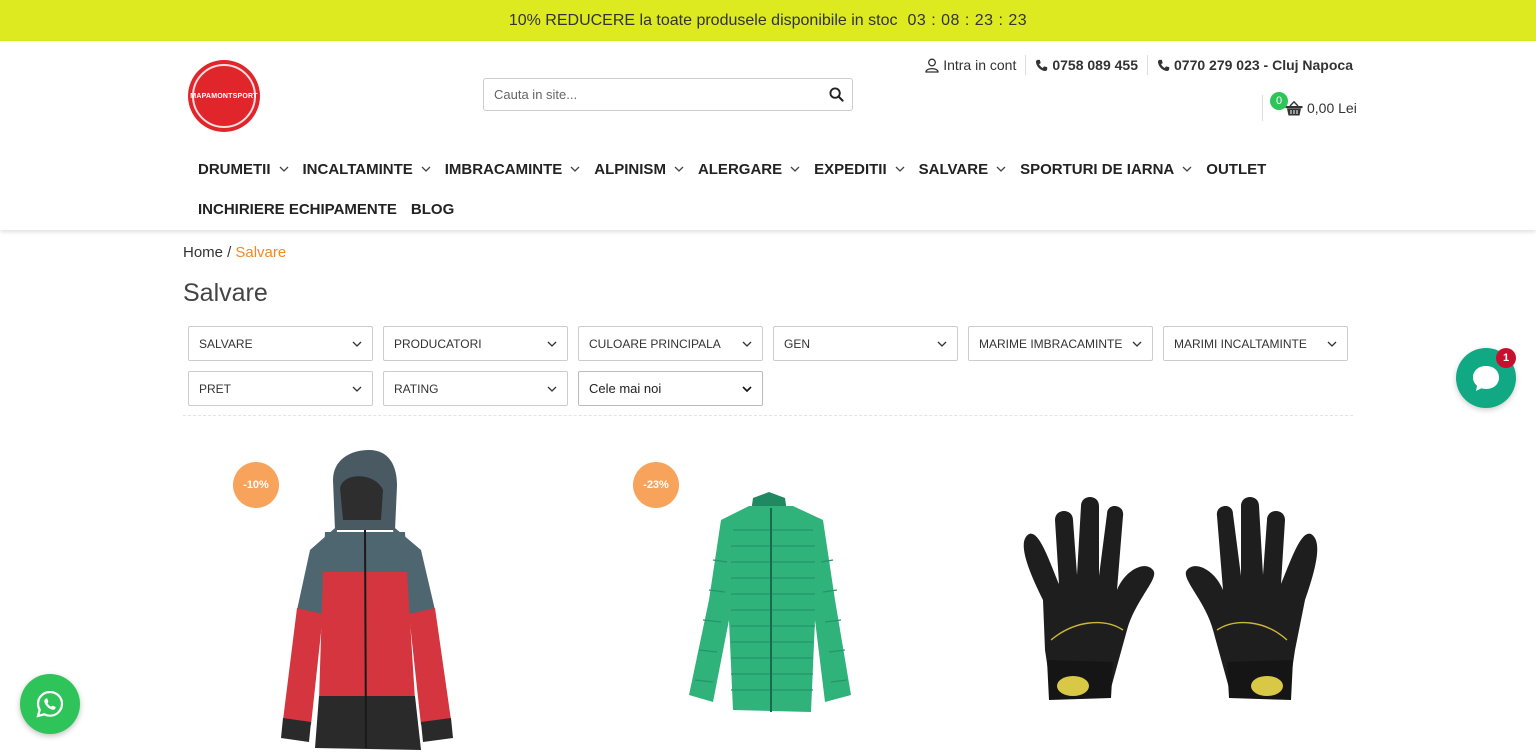  I want to click on logo-text: MAPAMONTSPORT, so click(224, 96).